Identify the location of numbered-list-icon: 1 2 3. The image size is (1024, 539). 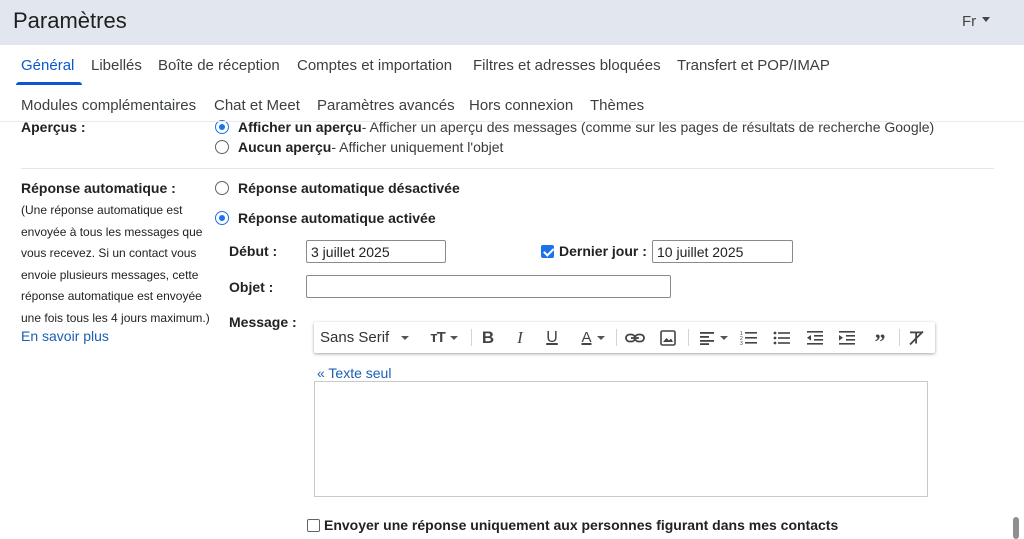
(748, 338).